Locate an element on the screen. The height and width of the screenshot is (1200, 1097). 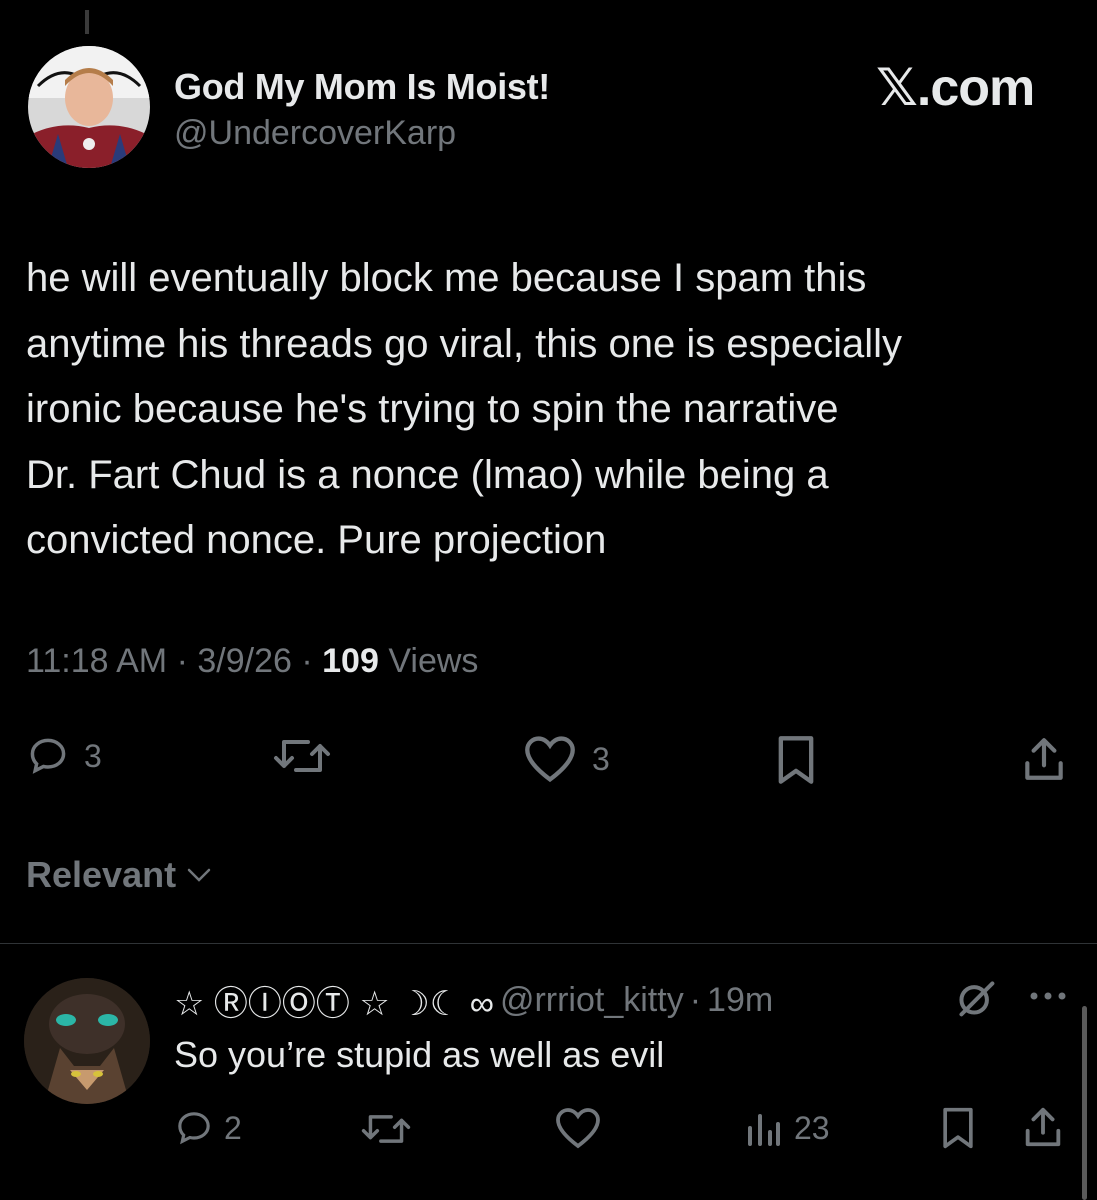
reply-repost-button is located at coordinates (386, 1129).